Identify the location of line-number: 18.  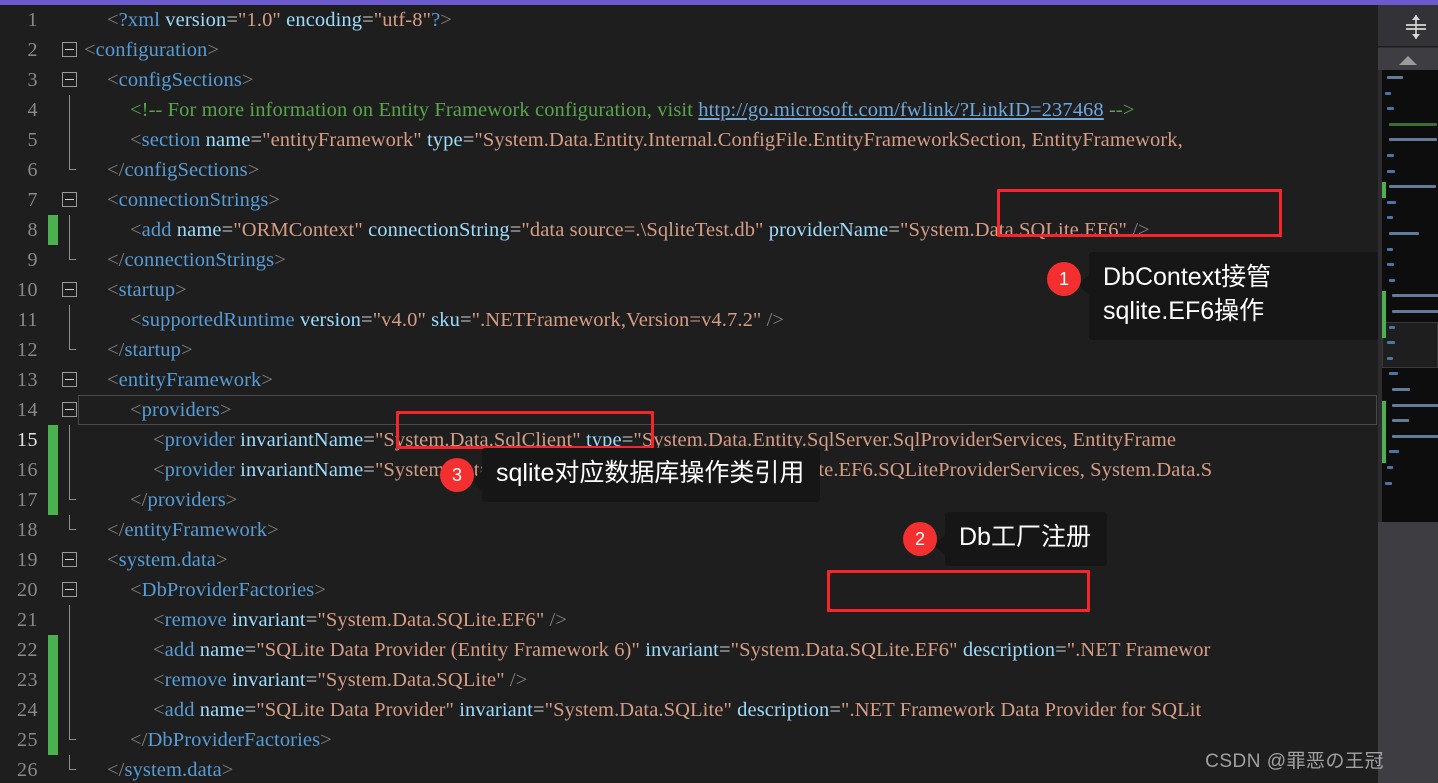
(27, 529).